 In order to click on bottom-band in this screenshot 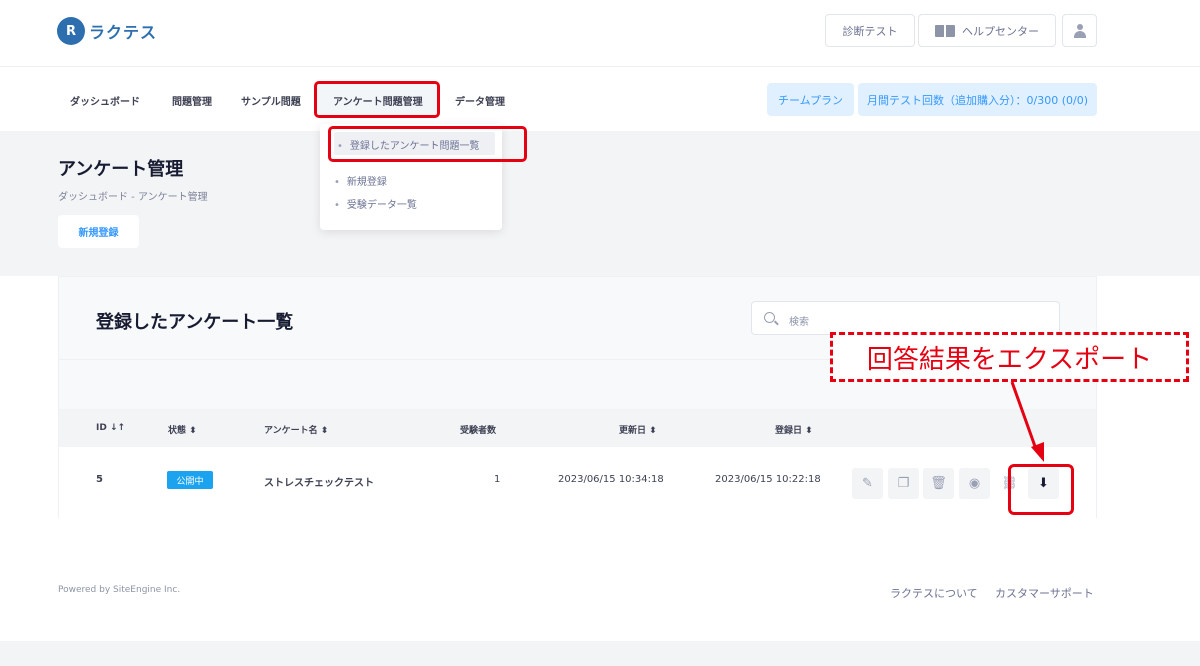, I will do `click(600, 653)`.